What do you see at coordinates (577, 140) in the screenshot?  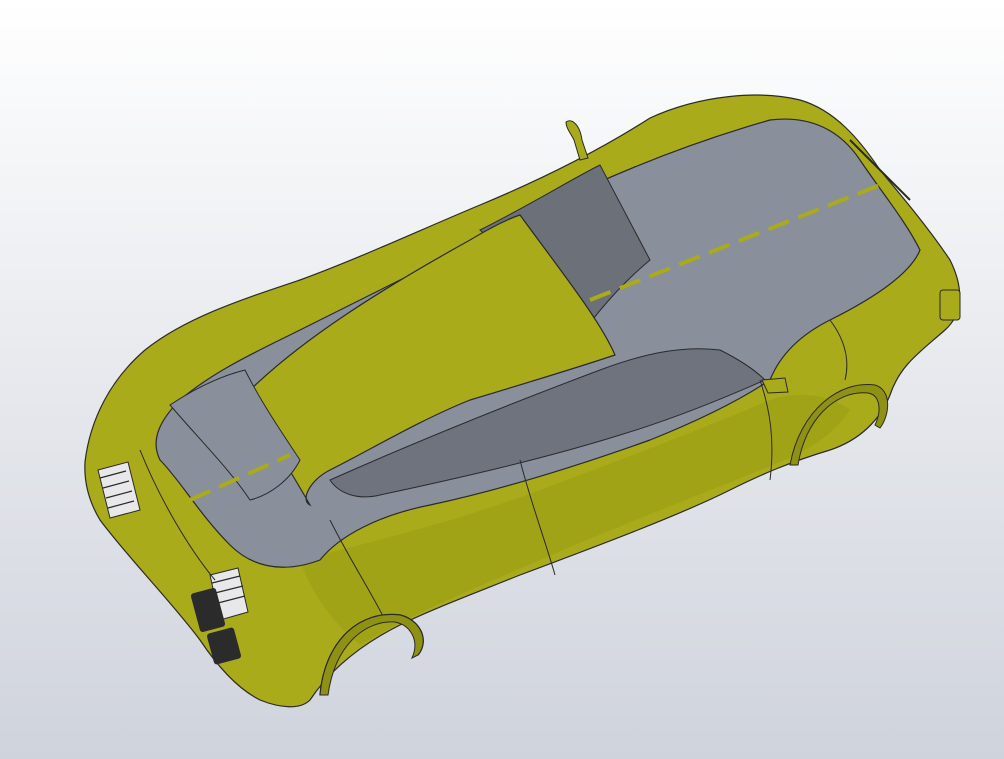 I see `side-mirror-left` at bounding box center [577, 140].